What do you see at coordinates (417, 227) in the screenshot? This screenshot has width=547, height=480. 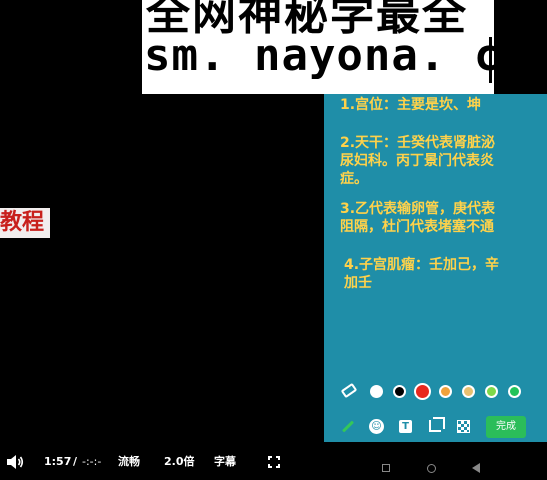 I see `note-line: 阻隔，杜门代表堵塞不通` at bounding box center [417, 227].